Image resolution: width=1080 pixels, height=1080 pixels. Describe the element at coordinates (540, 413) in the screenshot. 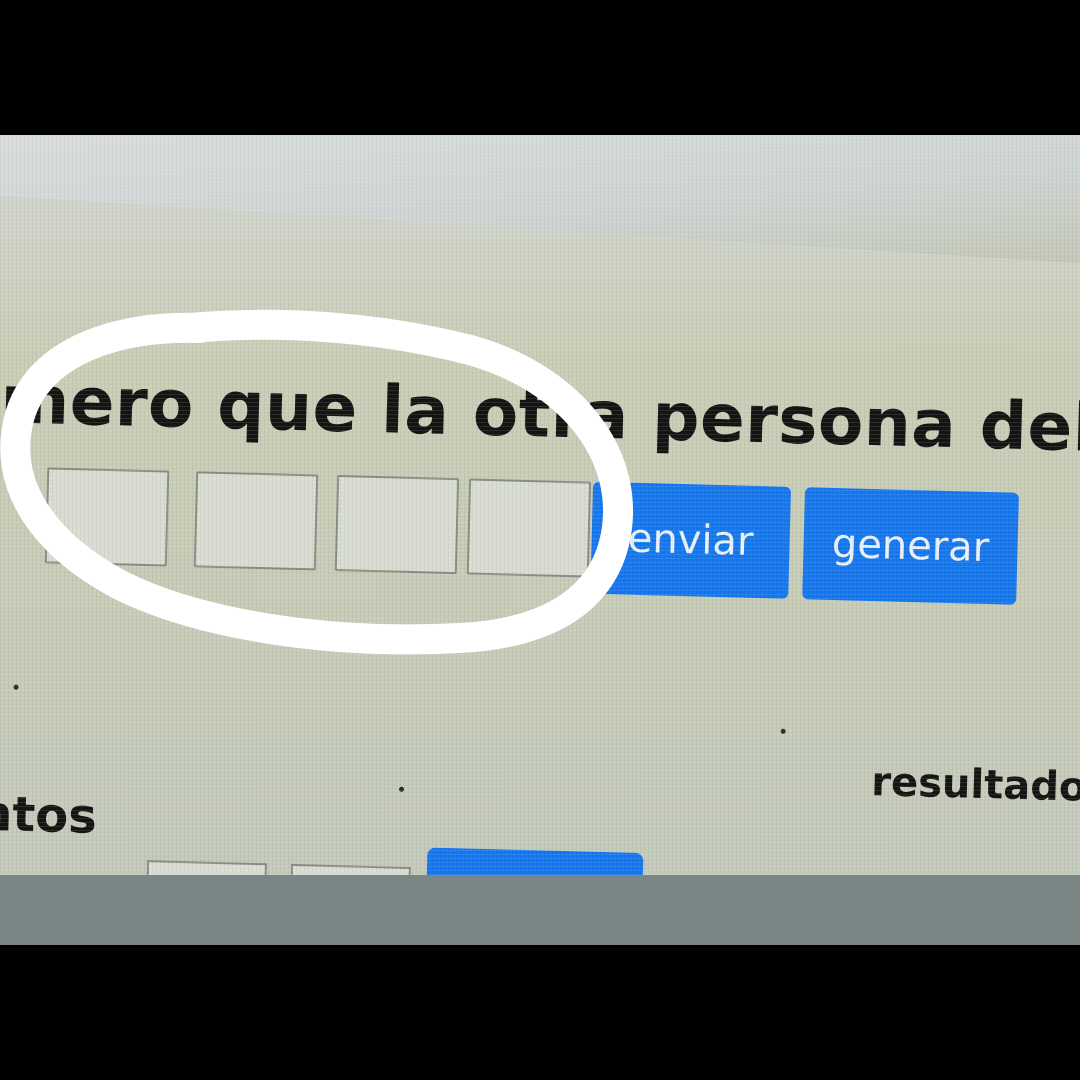

I see `instruction-heading: umero que la otra persona deb` at that location.